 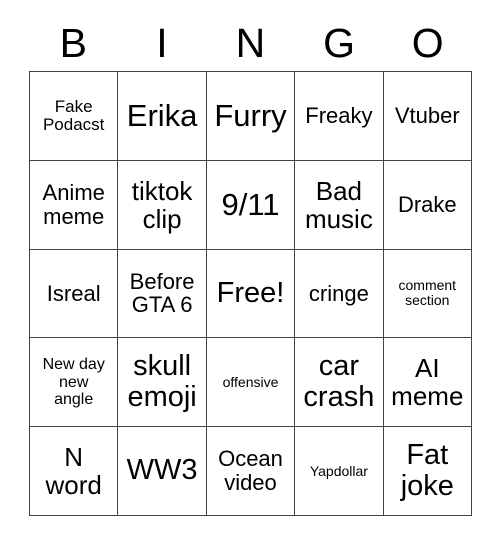 I want to click on bingo-cell-i4: skull emoji, so click(x=162, y=383).